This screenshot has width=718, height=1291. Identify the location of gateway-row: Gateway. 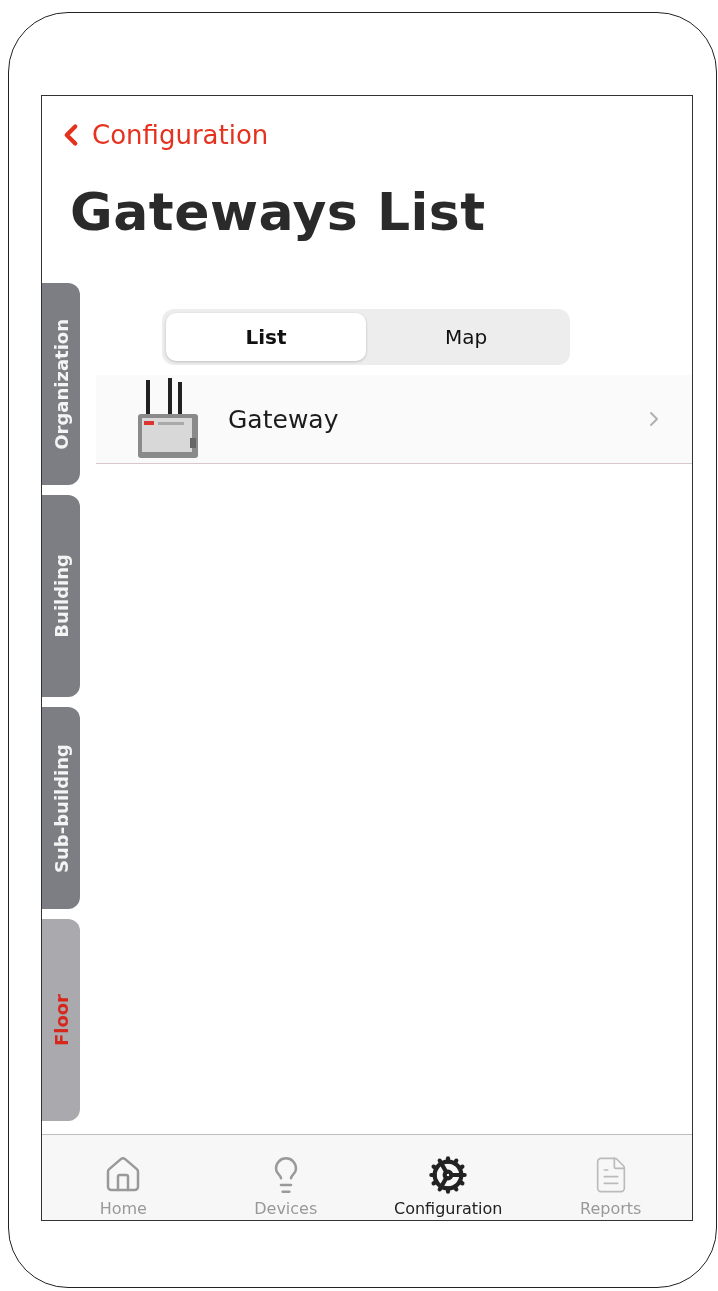
(394, 419).